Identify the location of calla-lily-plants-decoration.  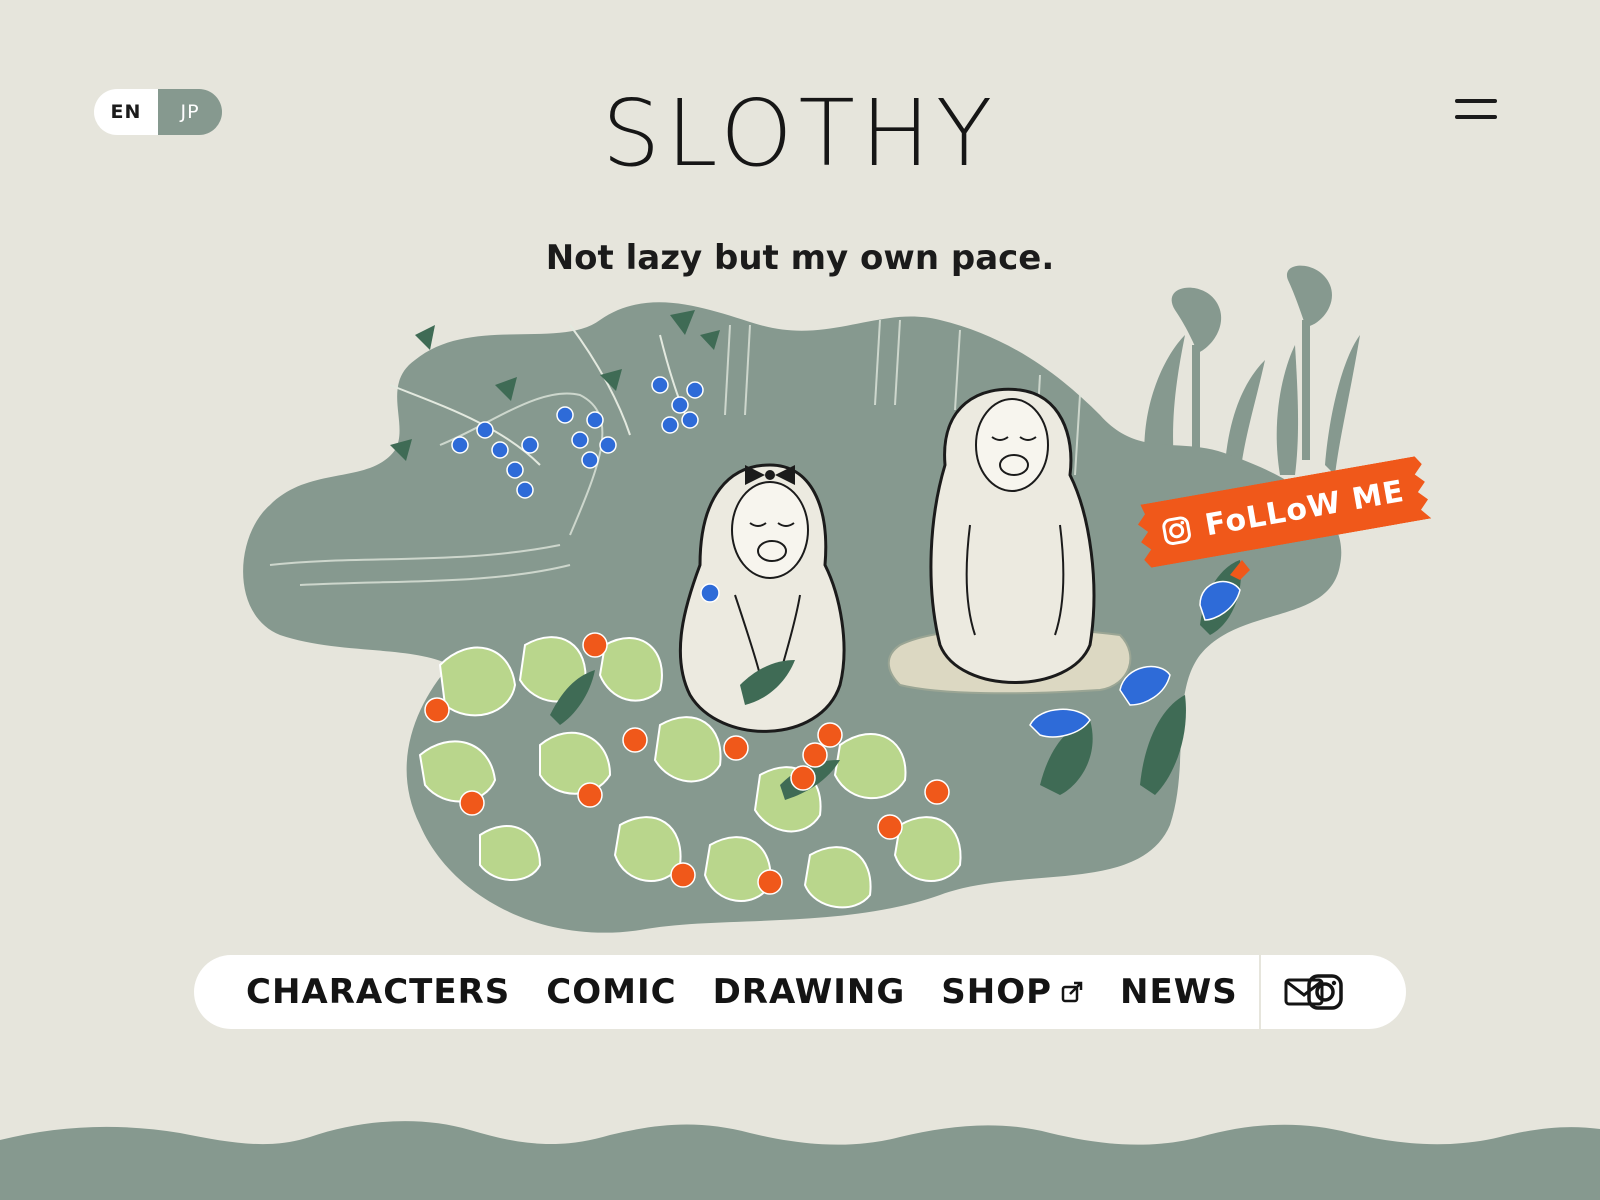
(1252, 370).